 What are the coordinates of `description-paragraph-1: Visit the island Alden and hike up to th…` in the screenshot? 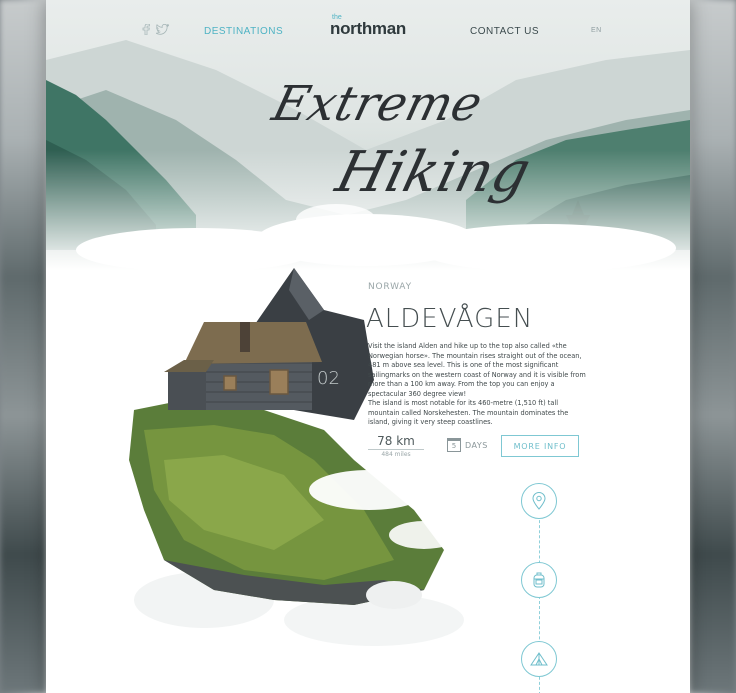 It's located at (477, 370).